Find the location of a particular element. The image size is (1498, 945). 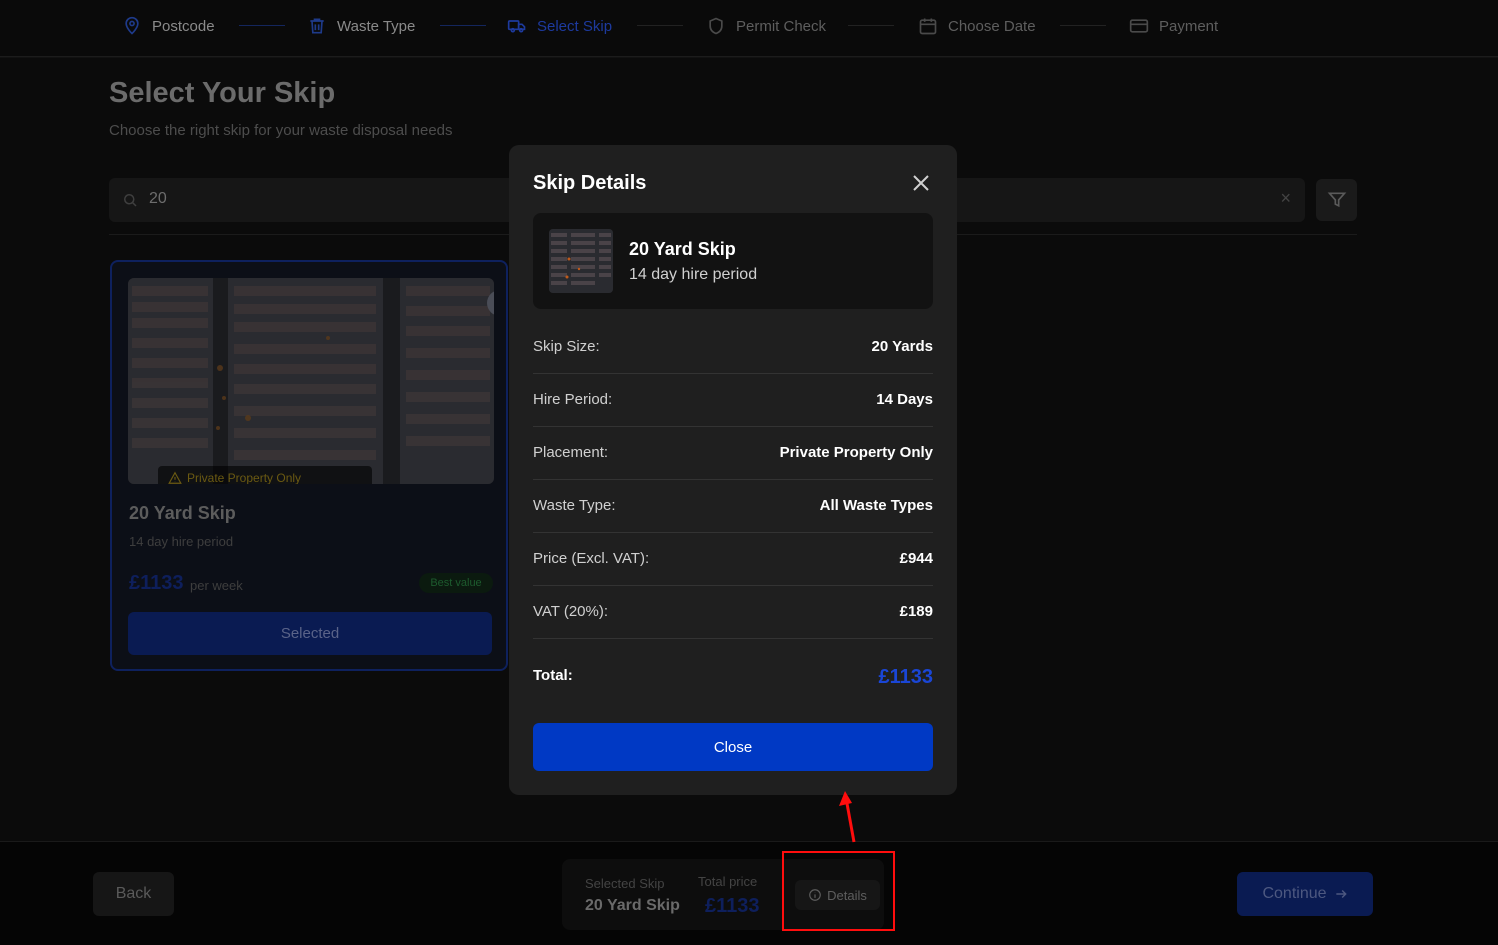

trash-icon is located at coordinates (317, 26).